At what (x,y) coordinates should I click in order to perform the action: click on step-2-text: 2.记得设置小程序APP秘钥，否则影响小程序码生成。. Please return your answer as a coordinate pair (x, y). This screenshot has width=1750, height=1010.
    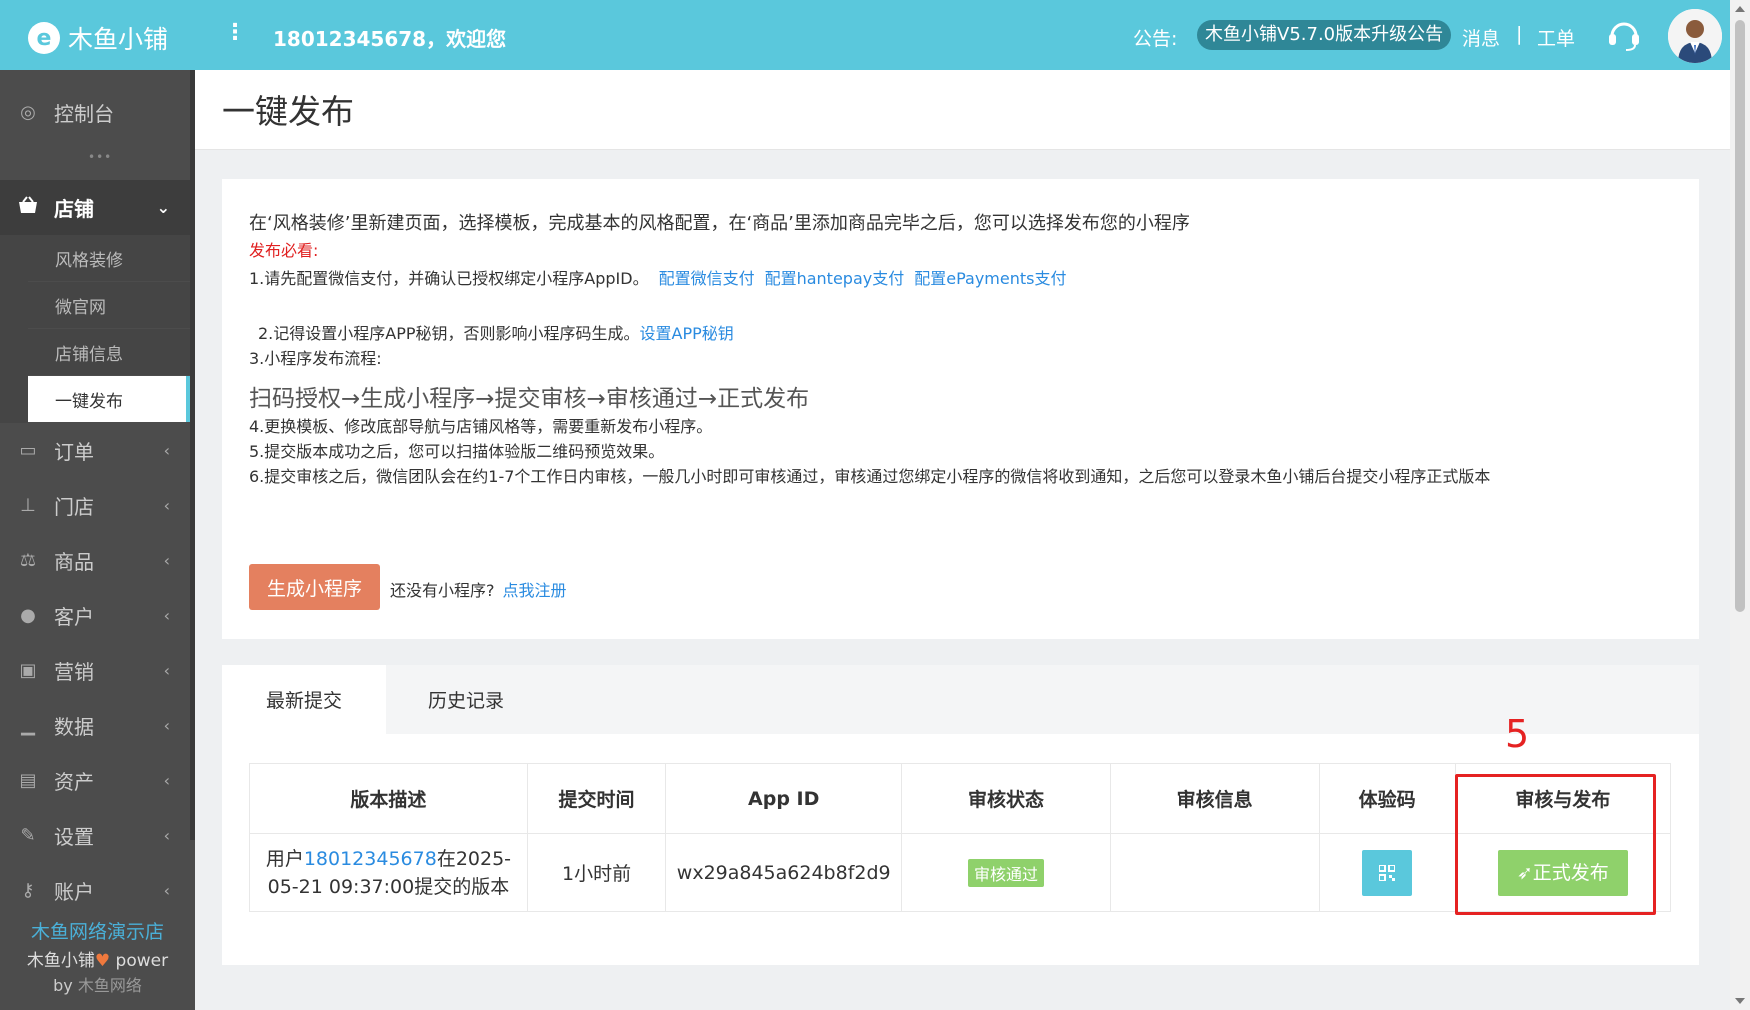
    Looking at the image, I should click on (449, 333).